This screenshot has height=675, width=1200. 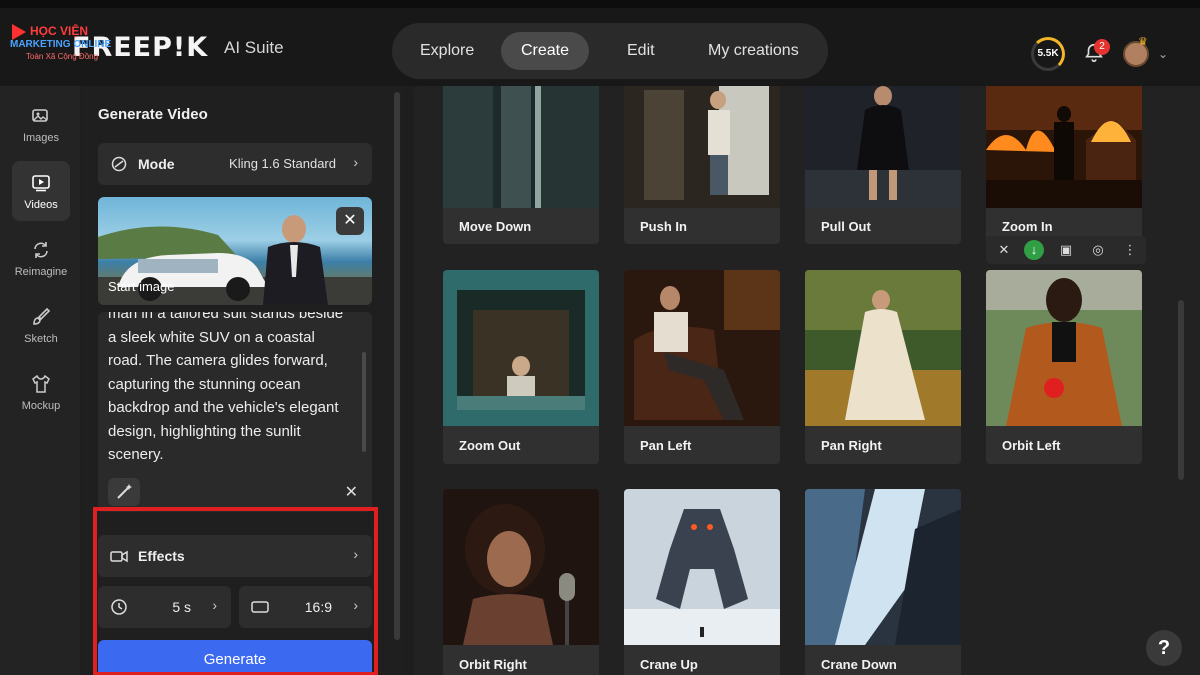 I want to click on effect-card-orbit-left: Orbit Left, so click(x=1064, y=367).